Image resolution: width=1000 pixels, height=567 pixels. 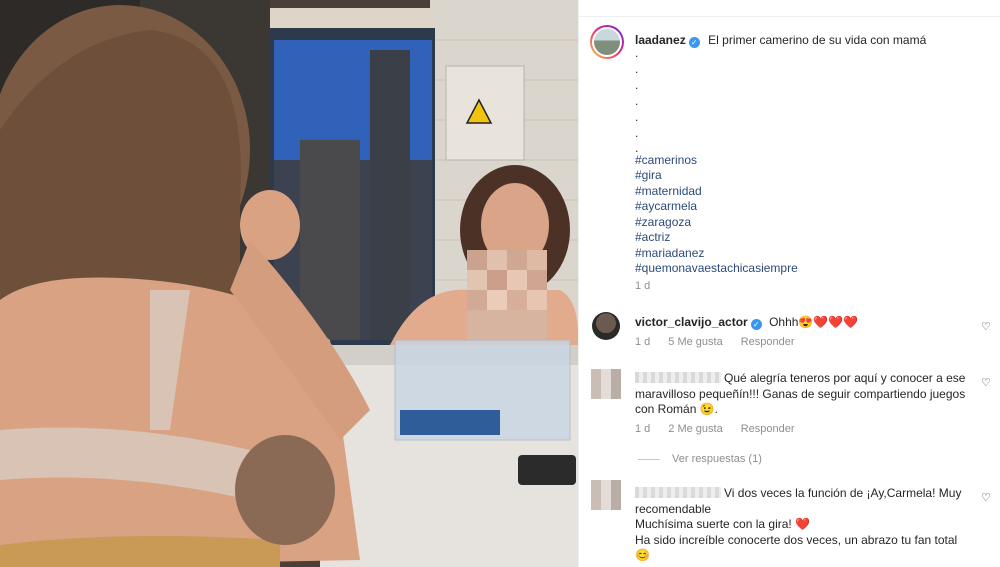 I want to click on comment-meta: 1 d 2 Me gusta Responder, so click(x=724, y=429).